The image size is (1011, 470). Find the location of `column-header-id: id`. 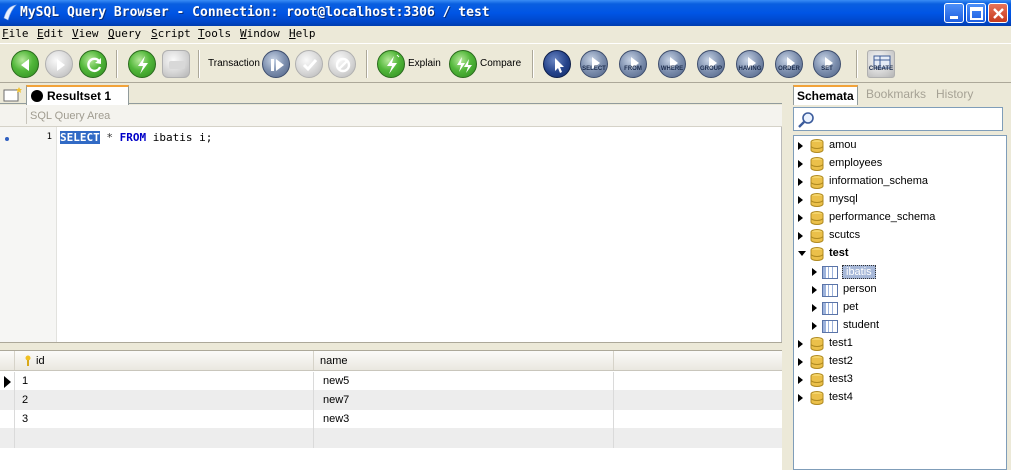

column-header-id: id is located at coordinates (40, 361).